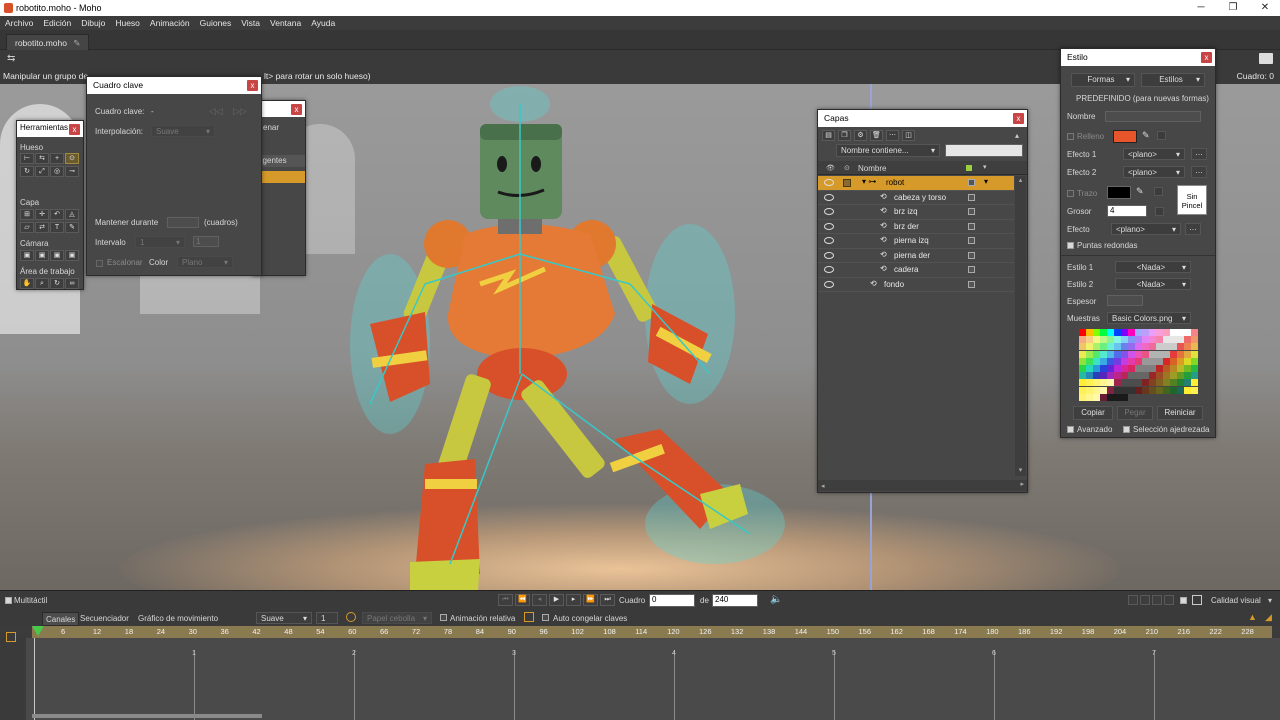 The height and width of the screenshot is (720, 1280). Describe the element at coordinates (1070, 245) in the screenshot. I see `puntas-checkbox` at that location.